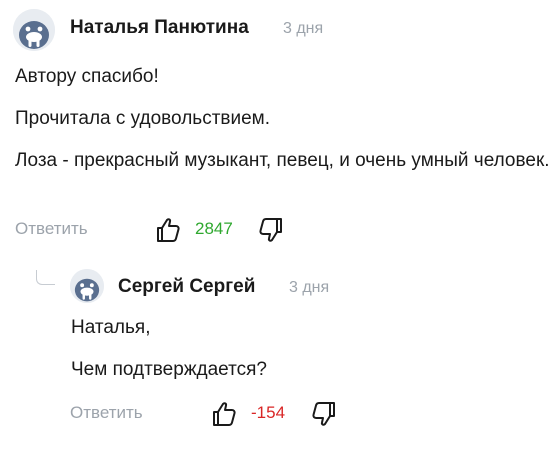 This screenshot has width=560, height=449. What do you see at coordinates (214, 228) in the screenshot?
I see `rating-count: 2847` at bounding box center [214, 228].